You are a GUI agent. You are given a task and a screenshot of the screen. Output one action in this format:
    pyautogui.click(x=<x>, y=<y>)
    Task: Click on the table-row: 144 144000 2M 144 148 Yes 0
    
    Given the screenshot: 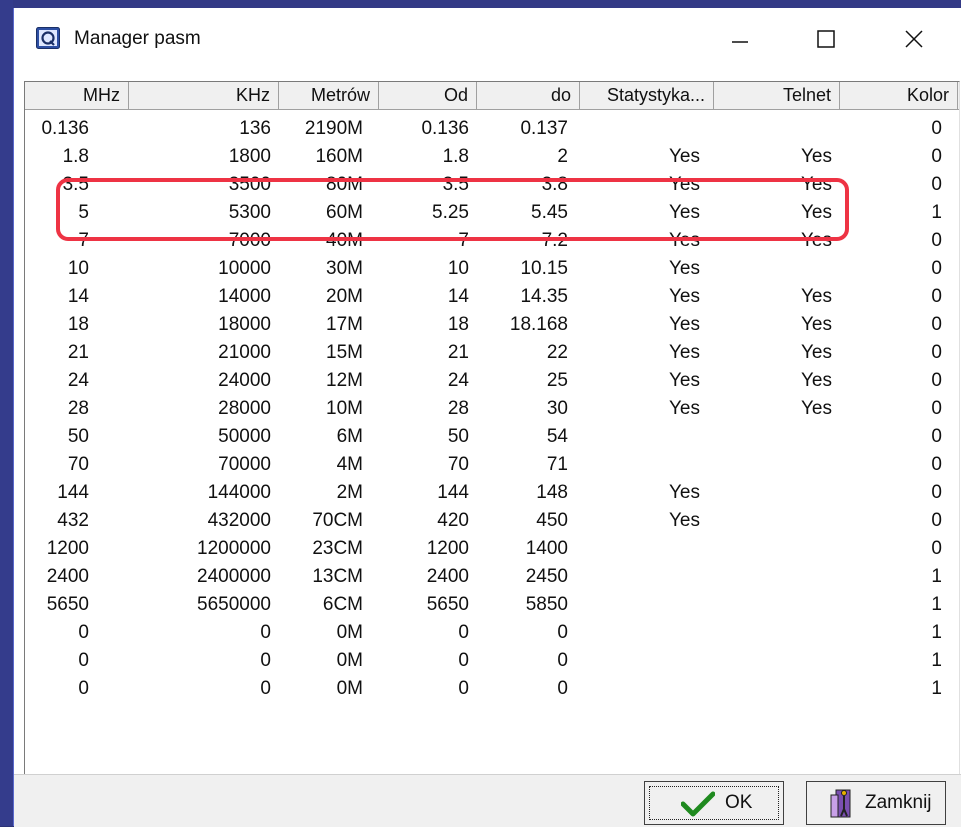 What is the action you would take?
    pyautogui.click(x=492, y=493)
    